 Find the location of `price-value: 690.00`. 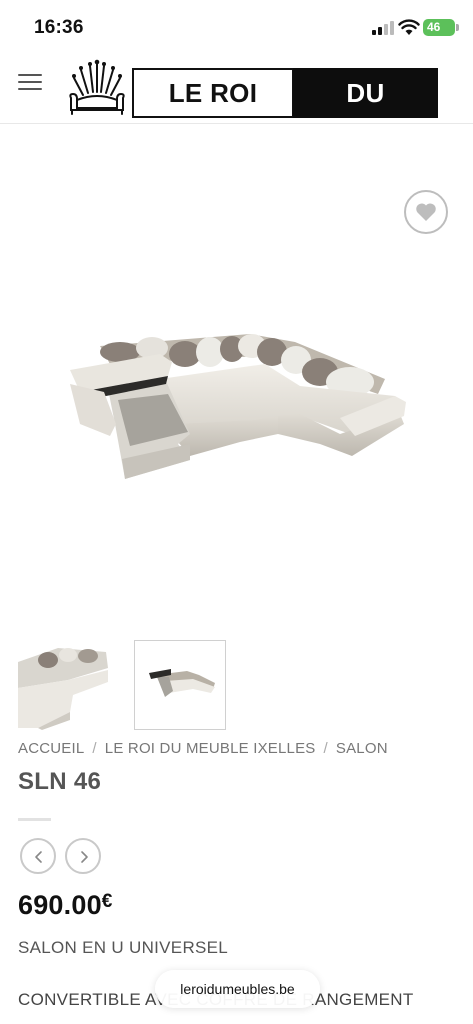

price-value: 690.00 is located at coordinates (60, 905).